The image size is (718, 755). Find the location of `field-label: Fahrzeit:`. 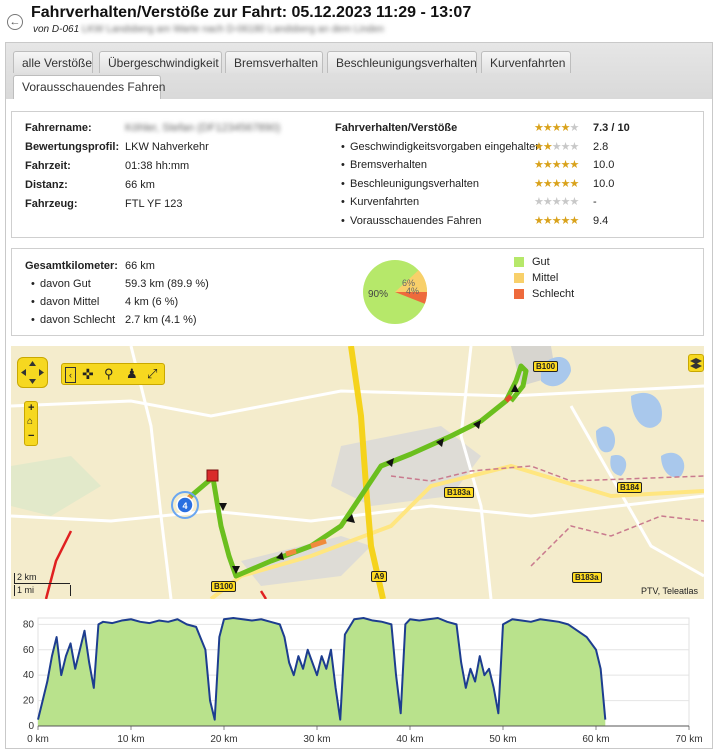

field-label: Fahrzeit: is located at coordinates (48, 166).